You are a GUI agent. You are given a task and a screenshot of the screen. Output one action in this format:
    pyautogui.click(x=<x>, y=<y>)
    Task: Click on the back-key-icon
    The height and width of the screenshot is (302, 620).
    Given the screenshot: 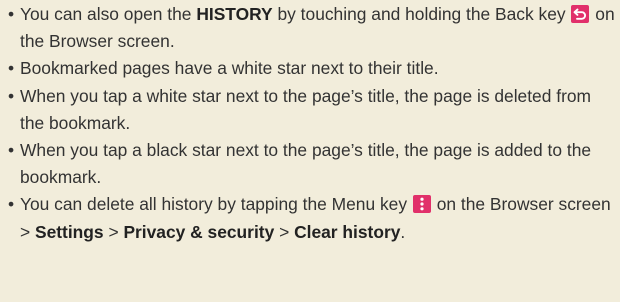 What is the action you would take?
    pyautogui.click(x=580, y=14)
    